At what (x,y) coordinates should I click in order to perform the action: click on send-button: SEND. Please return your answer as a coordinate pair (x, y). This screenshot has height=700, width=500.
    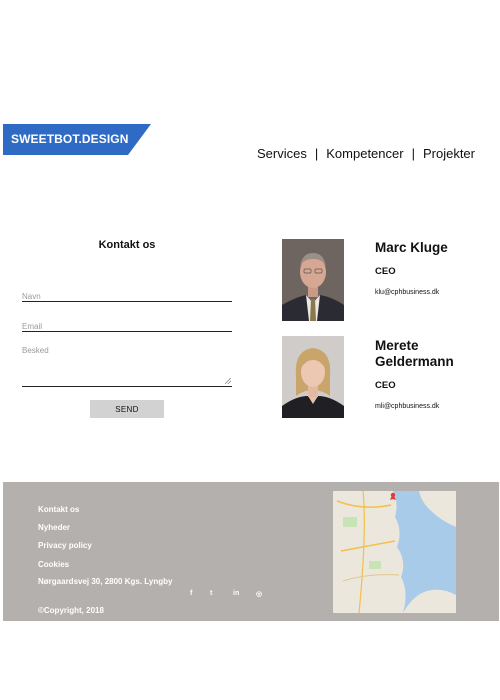
    Looking at the image, I should click on (127, 409).